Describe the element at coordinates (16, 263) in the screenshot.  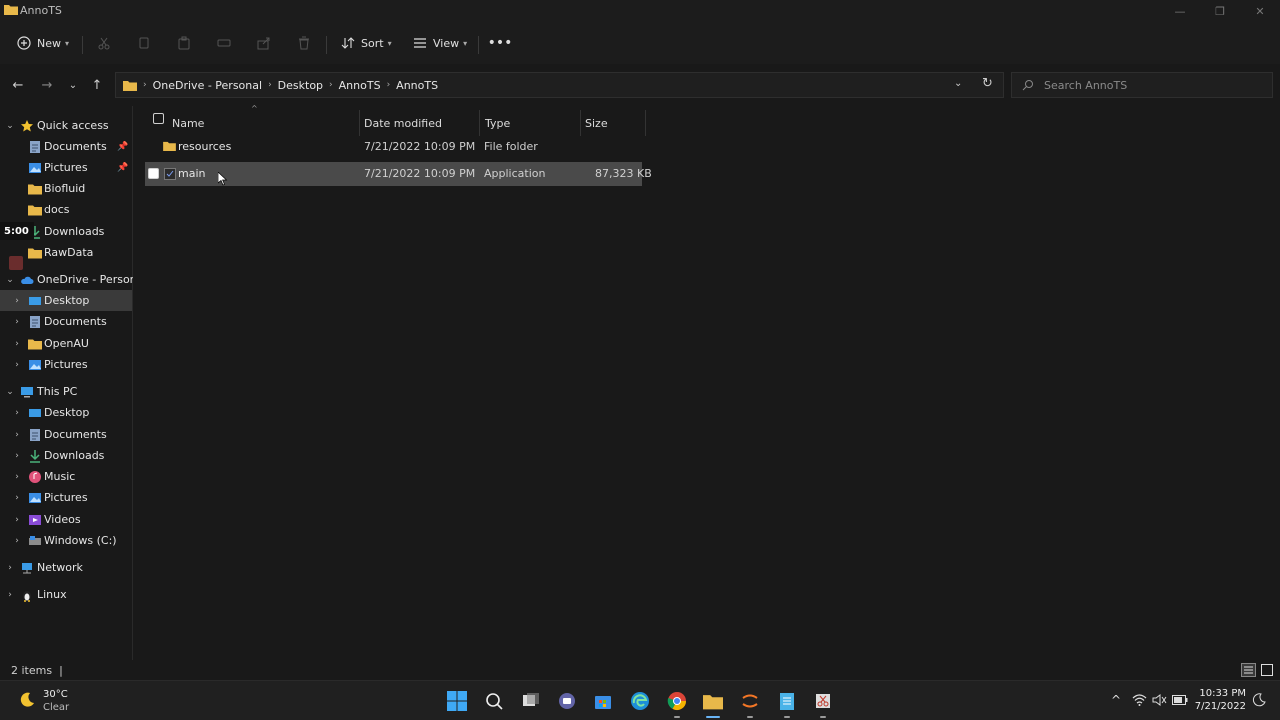
I see `record-stop-icon` at that location.